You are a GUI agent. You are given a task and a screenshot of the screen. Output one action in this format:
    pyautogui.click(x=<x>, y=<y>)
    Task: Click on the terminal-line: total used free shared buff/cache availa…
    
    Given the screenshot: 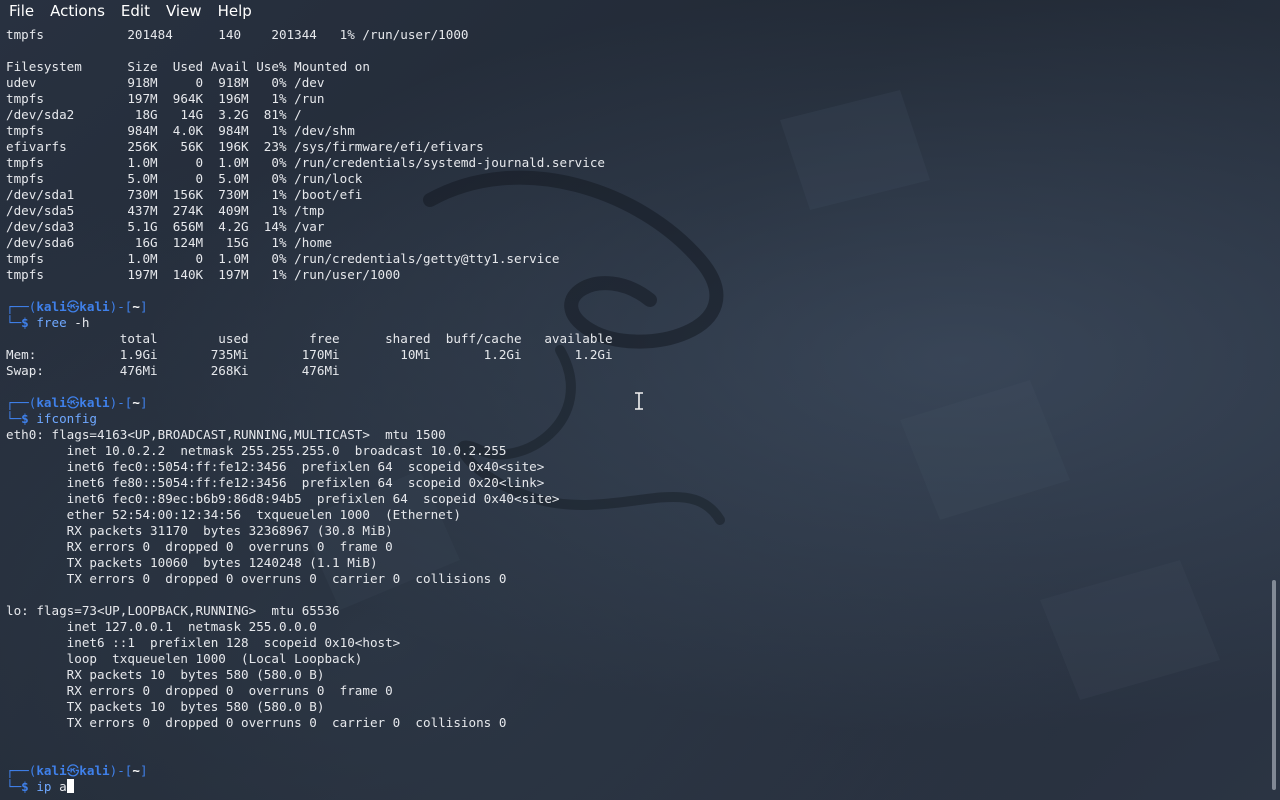 What is the action you would take?
    pyautogui.click(x=309, y=338)
    